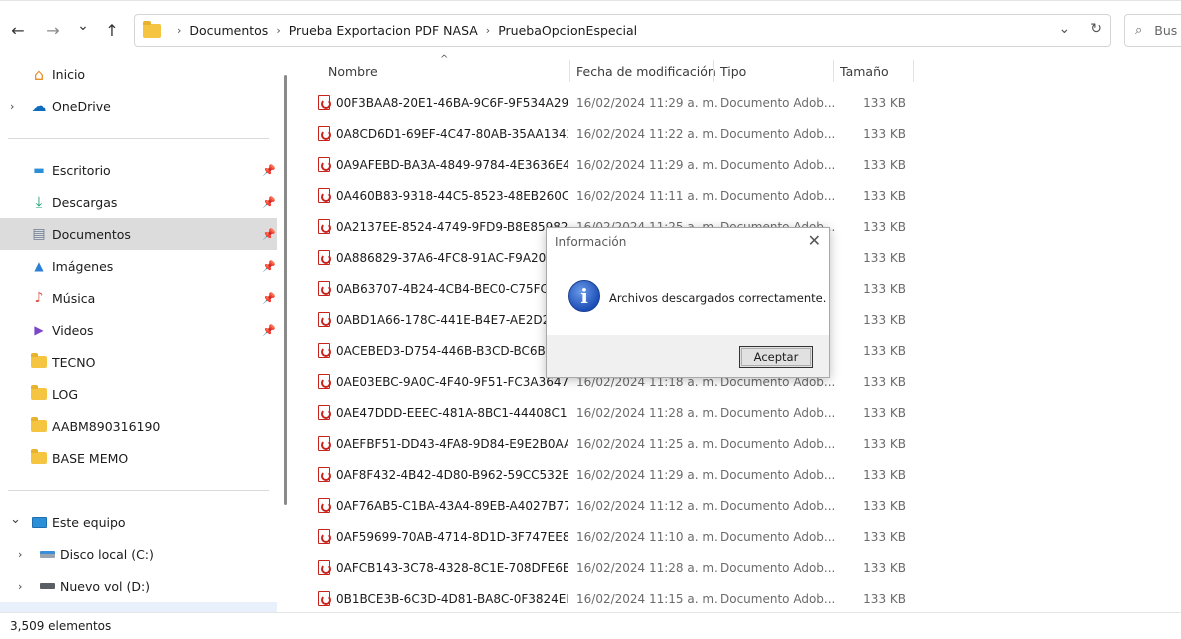 The height and width of the screenshot is (639, 1181). Describe the element at coordinates (646, 71) in the screenshot. I see `column-header-date: Fecha de modificación` at that location.